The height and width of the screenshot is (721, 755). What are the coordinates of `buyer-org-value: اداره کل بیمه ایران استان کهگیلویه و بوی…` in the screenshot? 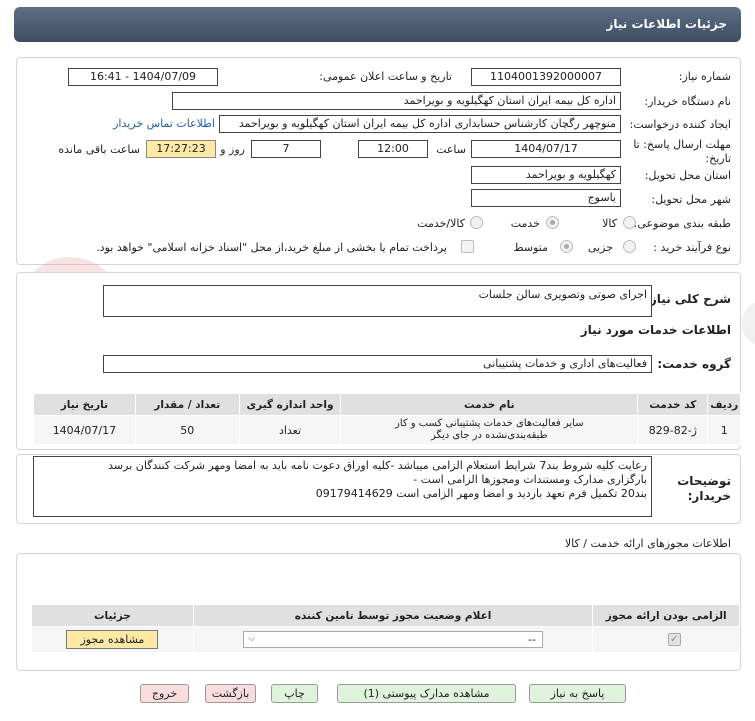 It's located at (396, 101).